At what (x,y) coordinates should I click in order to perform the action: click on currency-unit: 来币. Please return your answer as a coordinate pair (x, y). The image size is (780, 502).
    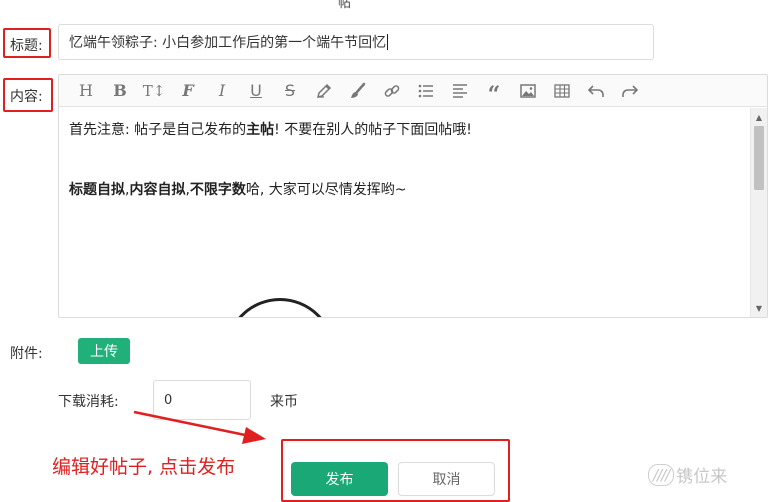
    Looking at the image, I should click on (284, 402).